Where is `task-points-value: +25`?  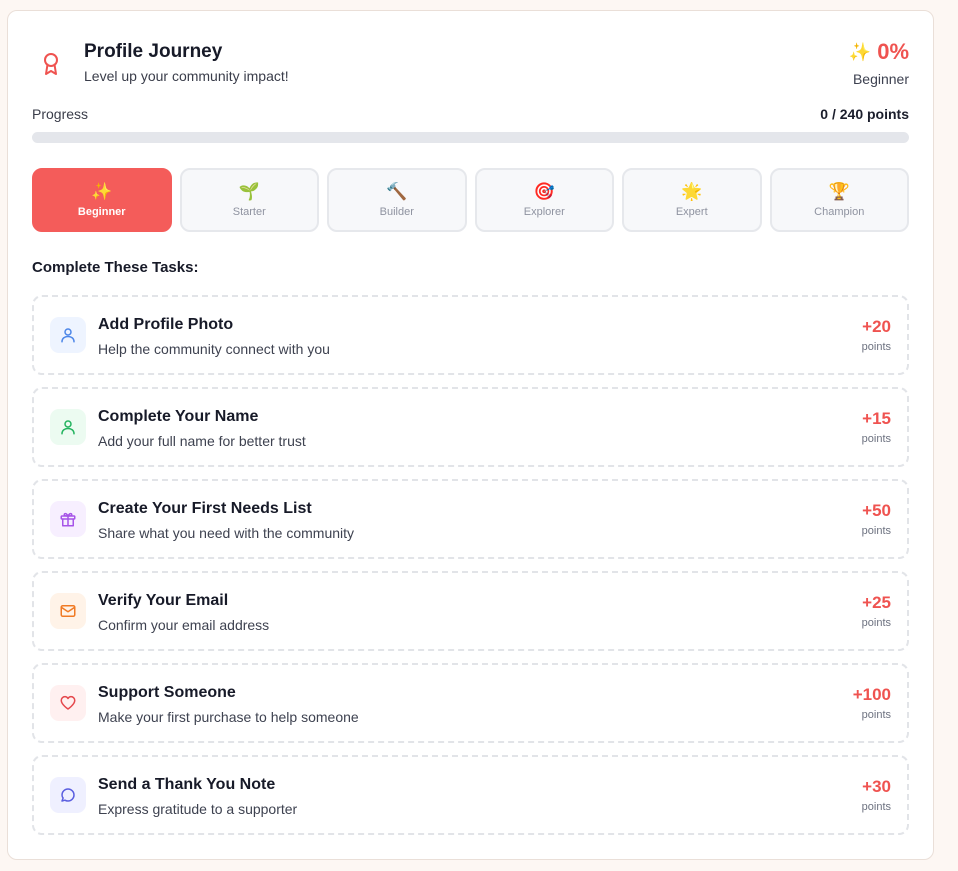
task-points-value: +25 is located at coordinates (876, 602).